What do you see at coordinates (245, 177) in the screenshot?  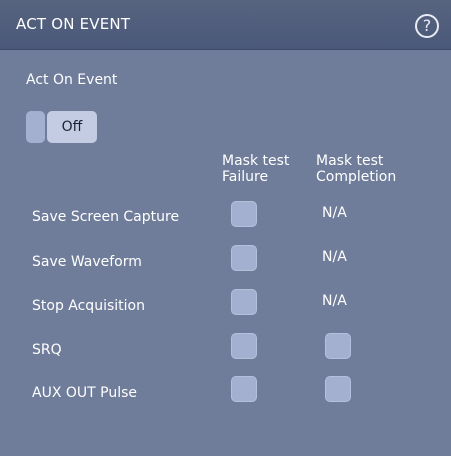 I see `column-header-failure-line2: Failure` at bounding box center [245, 177].